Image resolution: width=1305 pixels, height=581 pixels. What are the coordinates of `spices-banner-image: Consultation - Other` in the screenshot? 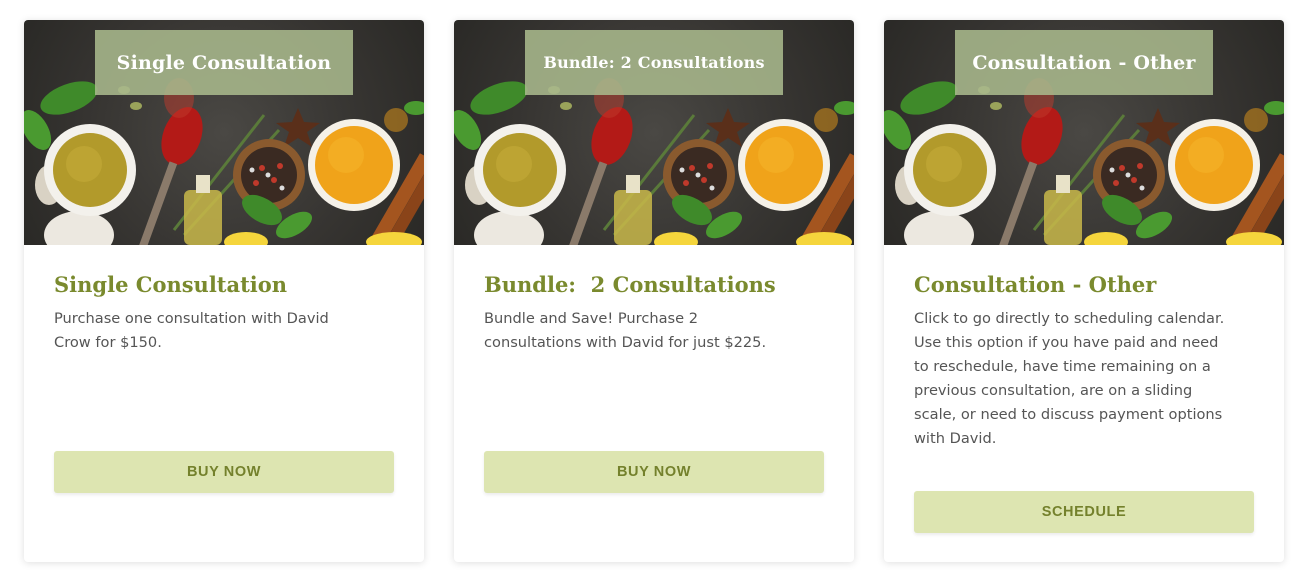 It's located at (1084, 132).